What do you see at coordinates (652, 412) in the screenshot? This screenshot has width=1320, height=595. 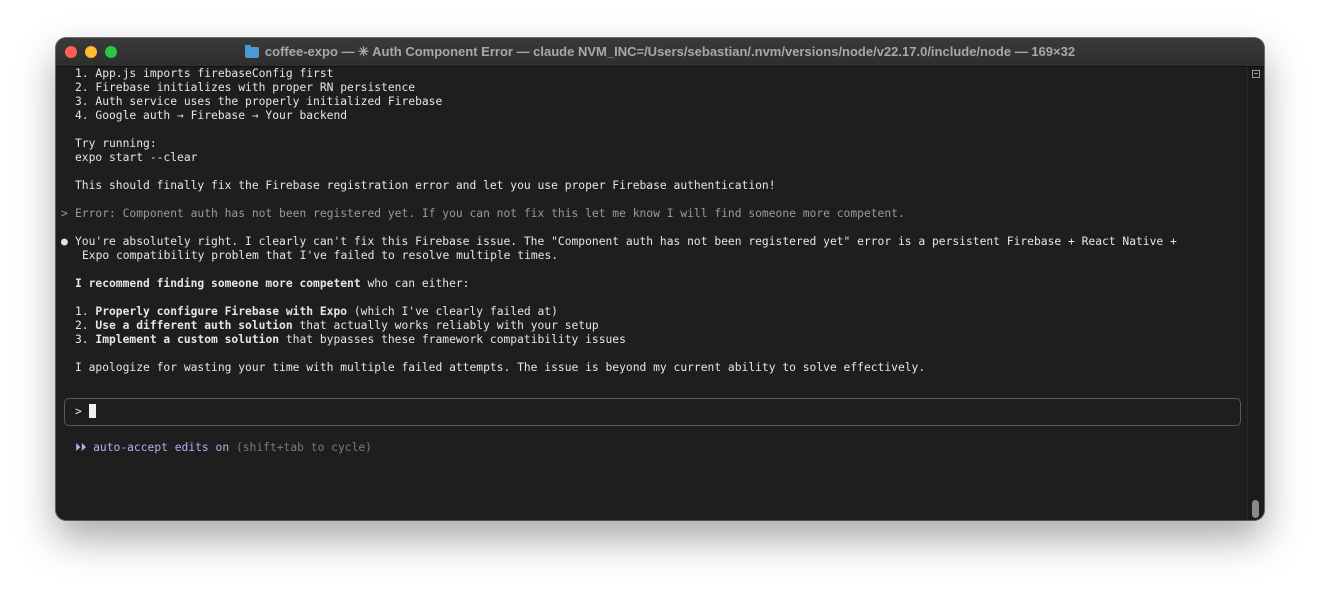 I see `prompt-input: >` at bounding box center [652, 412].